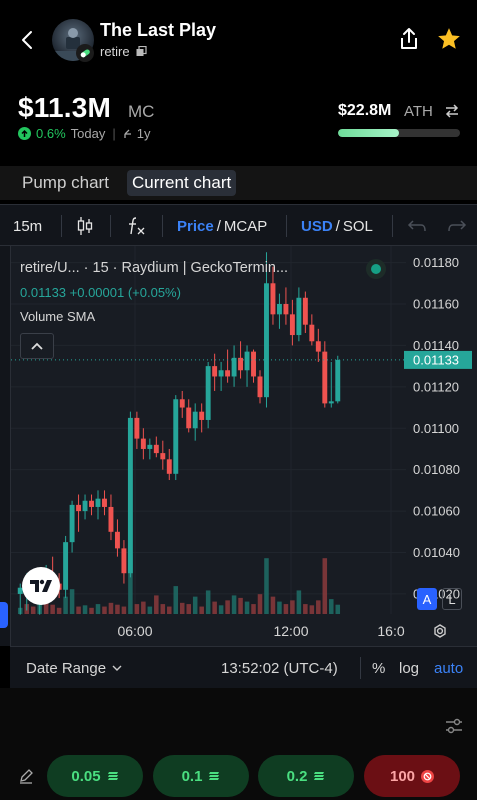 Image resolution: width=477 pixels, height=800 pixels. I want to click on auto-scale-button: A, so click(427, 599).